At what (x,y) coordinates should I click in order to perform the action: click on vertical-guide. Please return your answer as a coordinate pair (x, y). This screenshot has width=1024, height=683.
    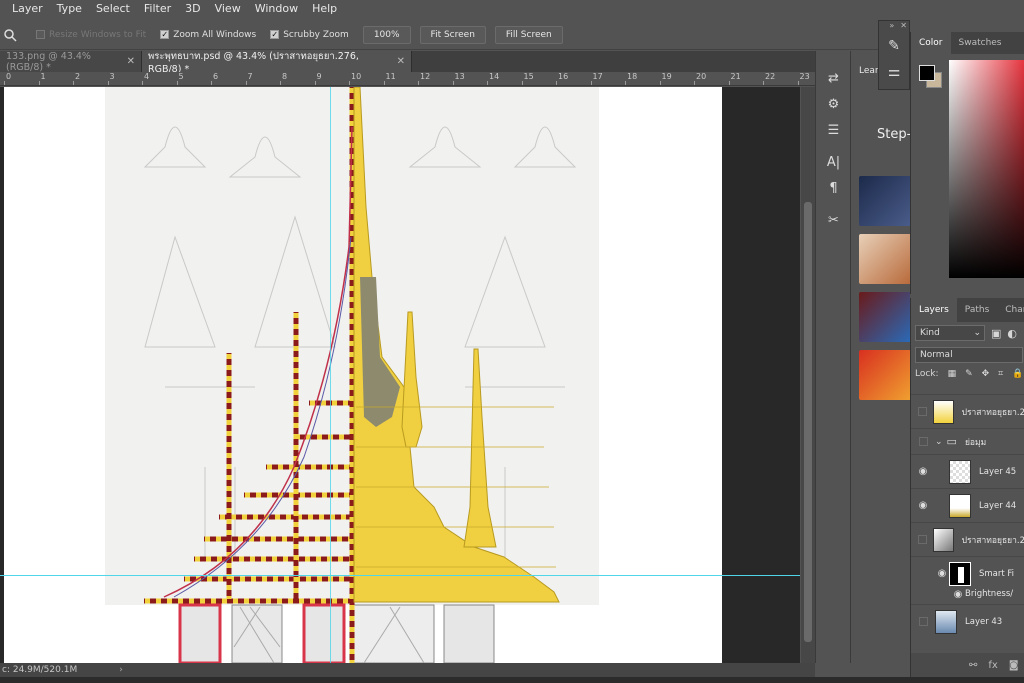
    Looking at the image, I should click on (330, 375).